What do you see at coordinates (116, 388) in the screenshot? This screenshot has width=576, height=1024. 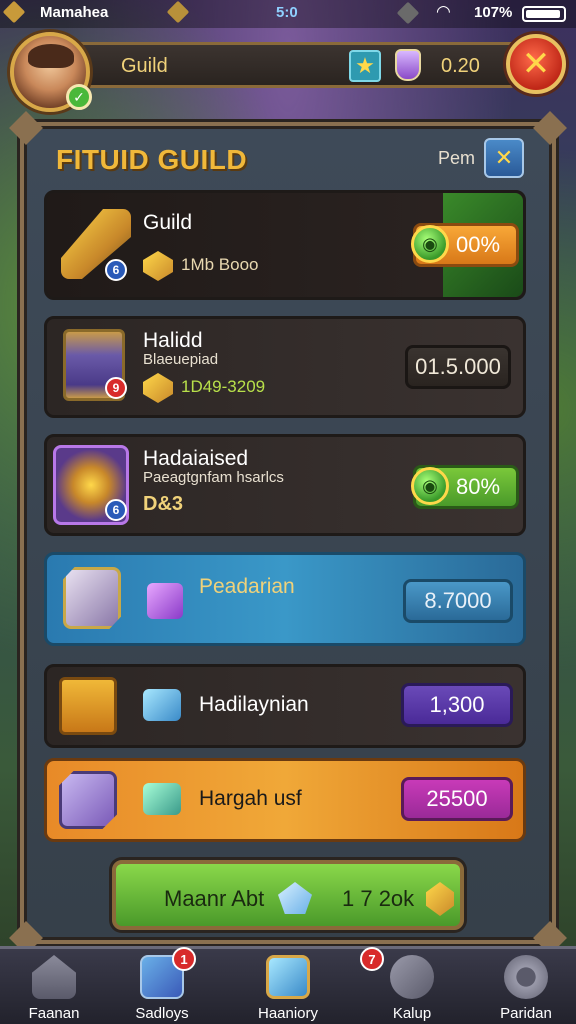 I see `count-badge: 9` at bounding box center [116, 388].